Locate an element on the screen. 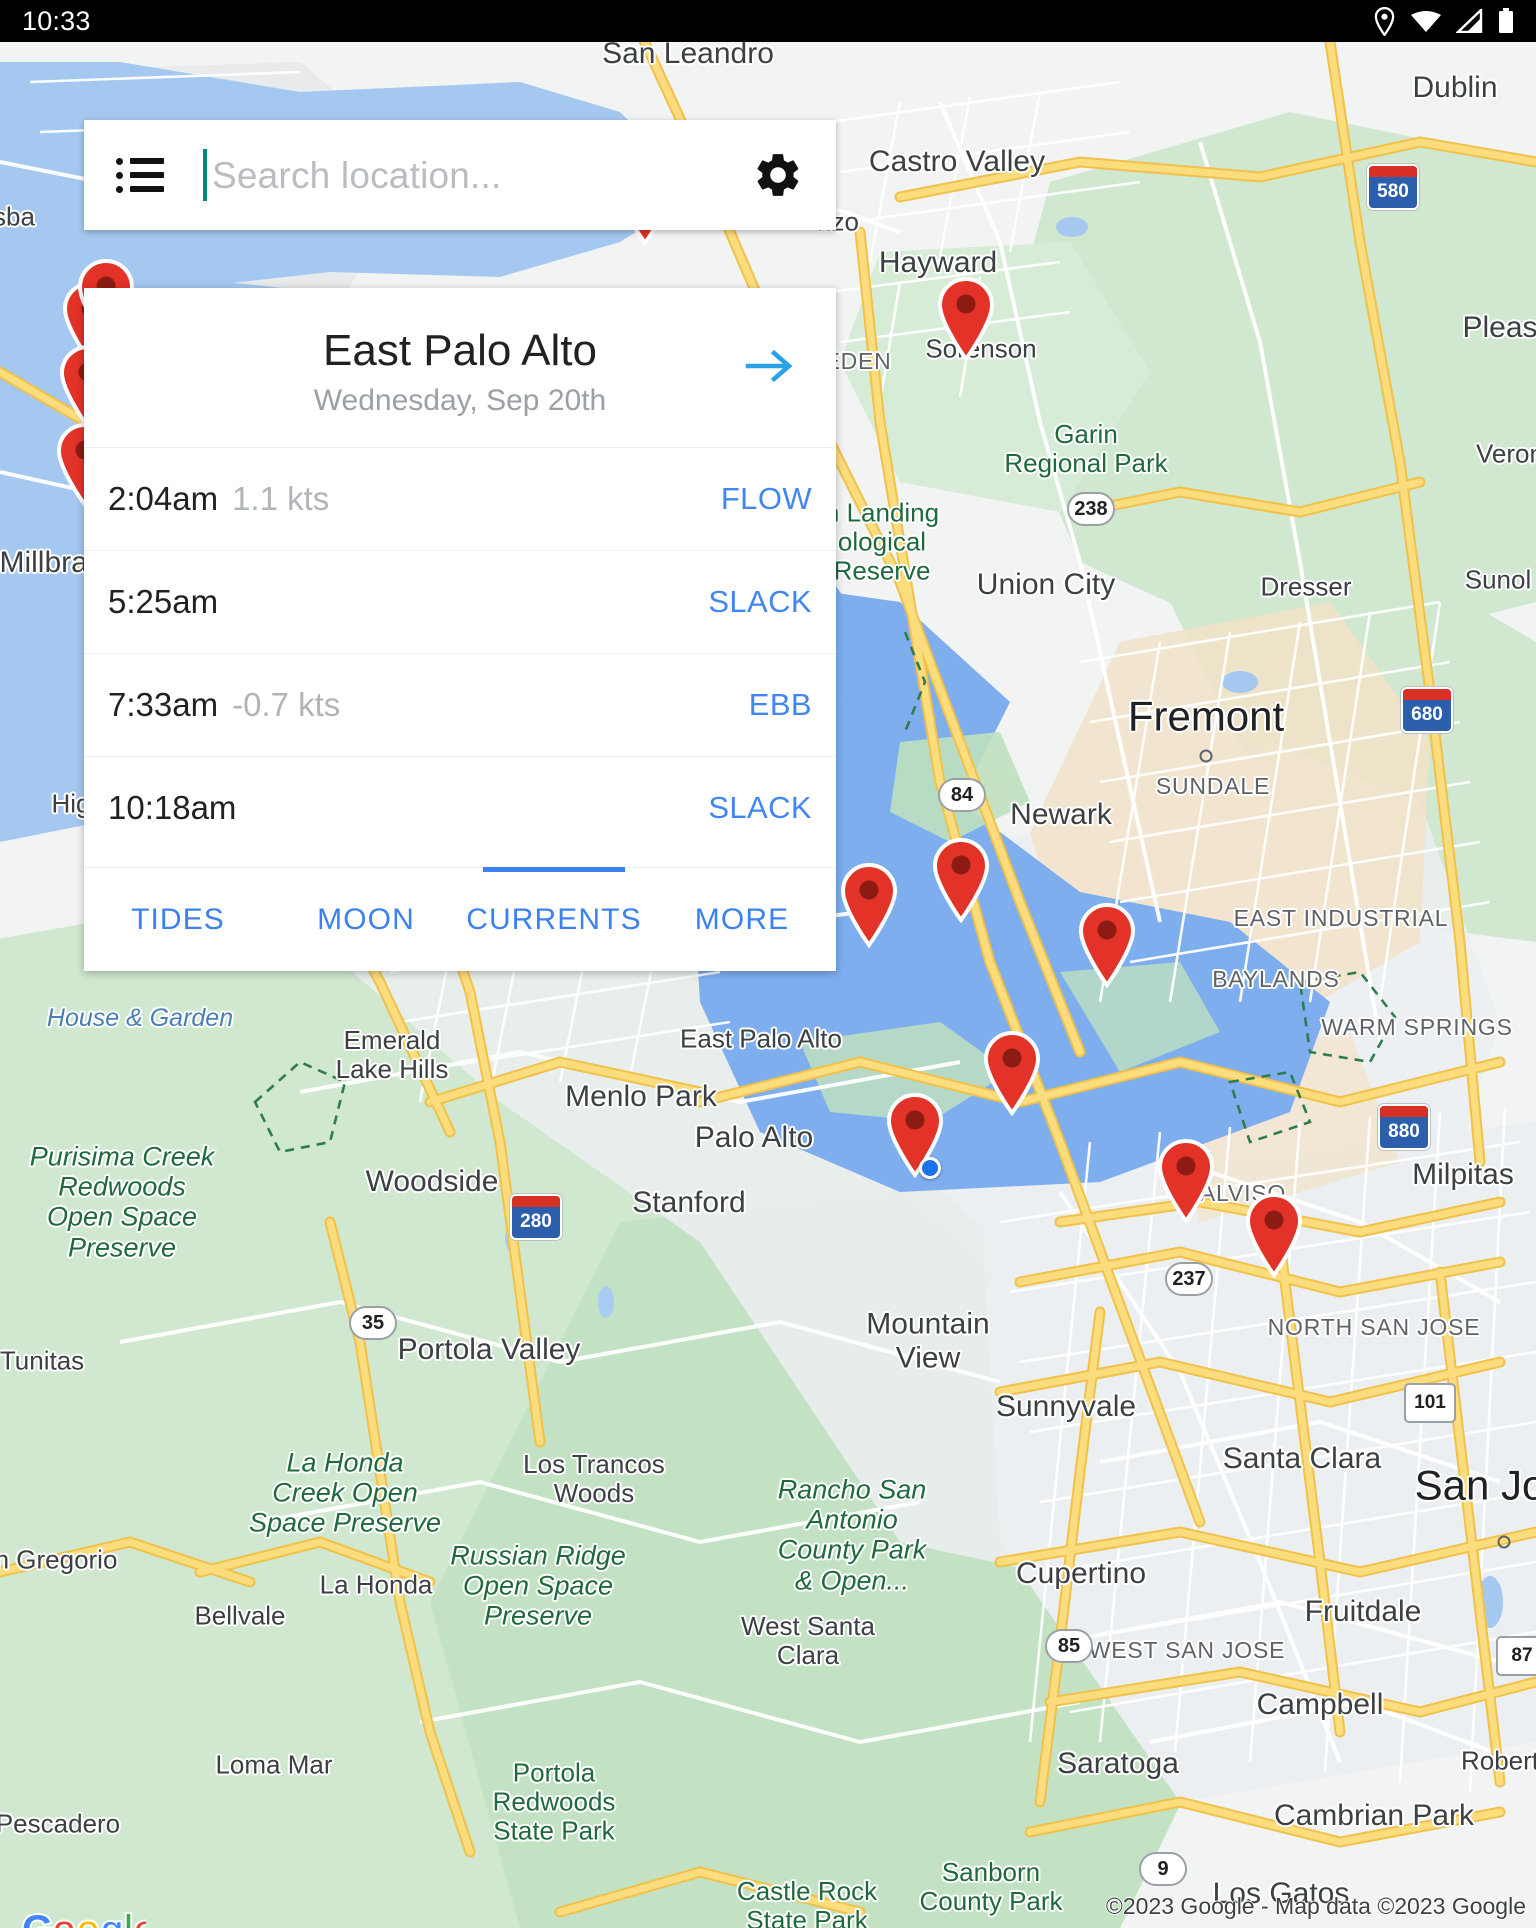  highway-shield-icon: 101 is located at coordinates (1430, 1403).